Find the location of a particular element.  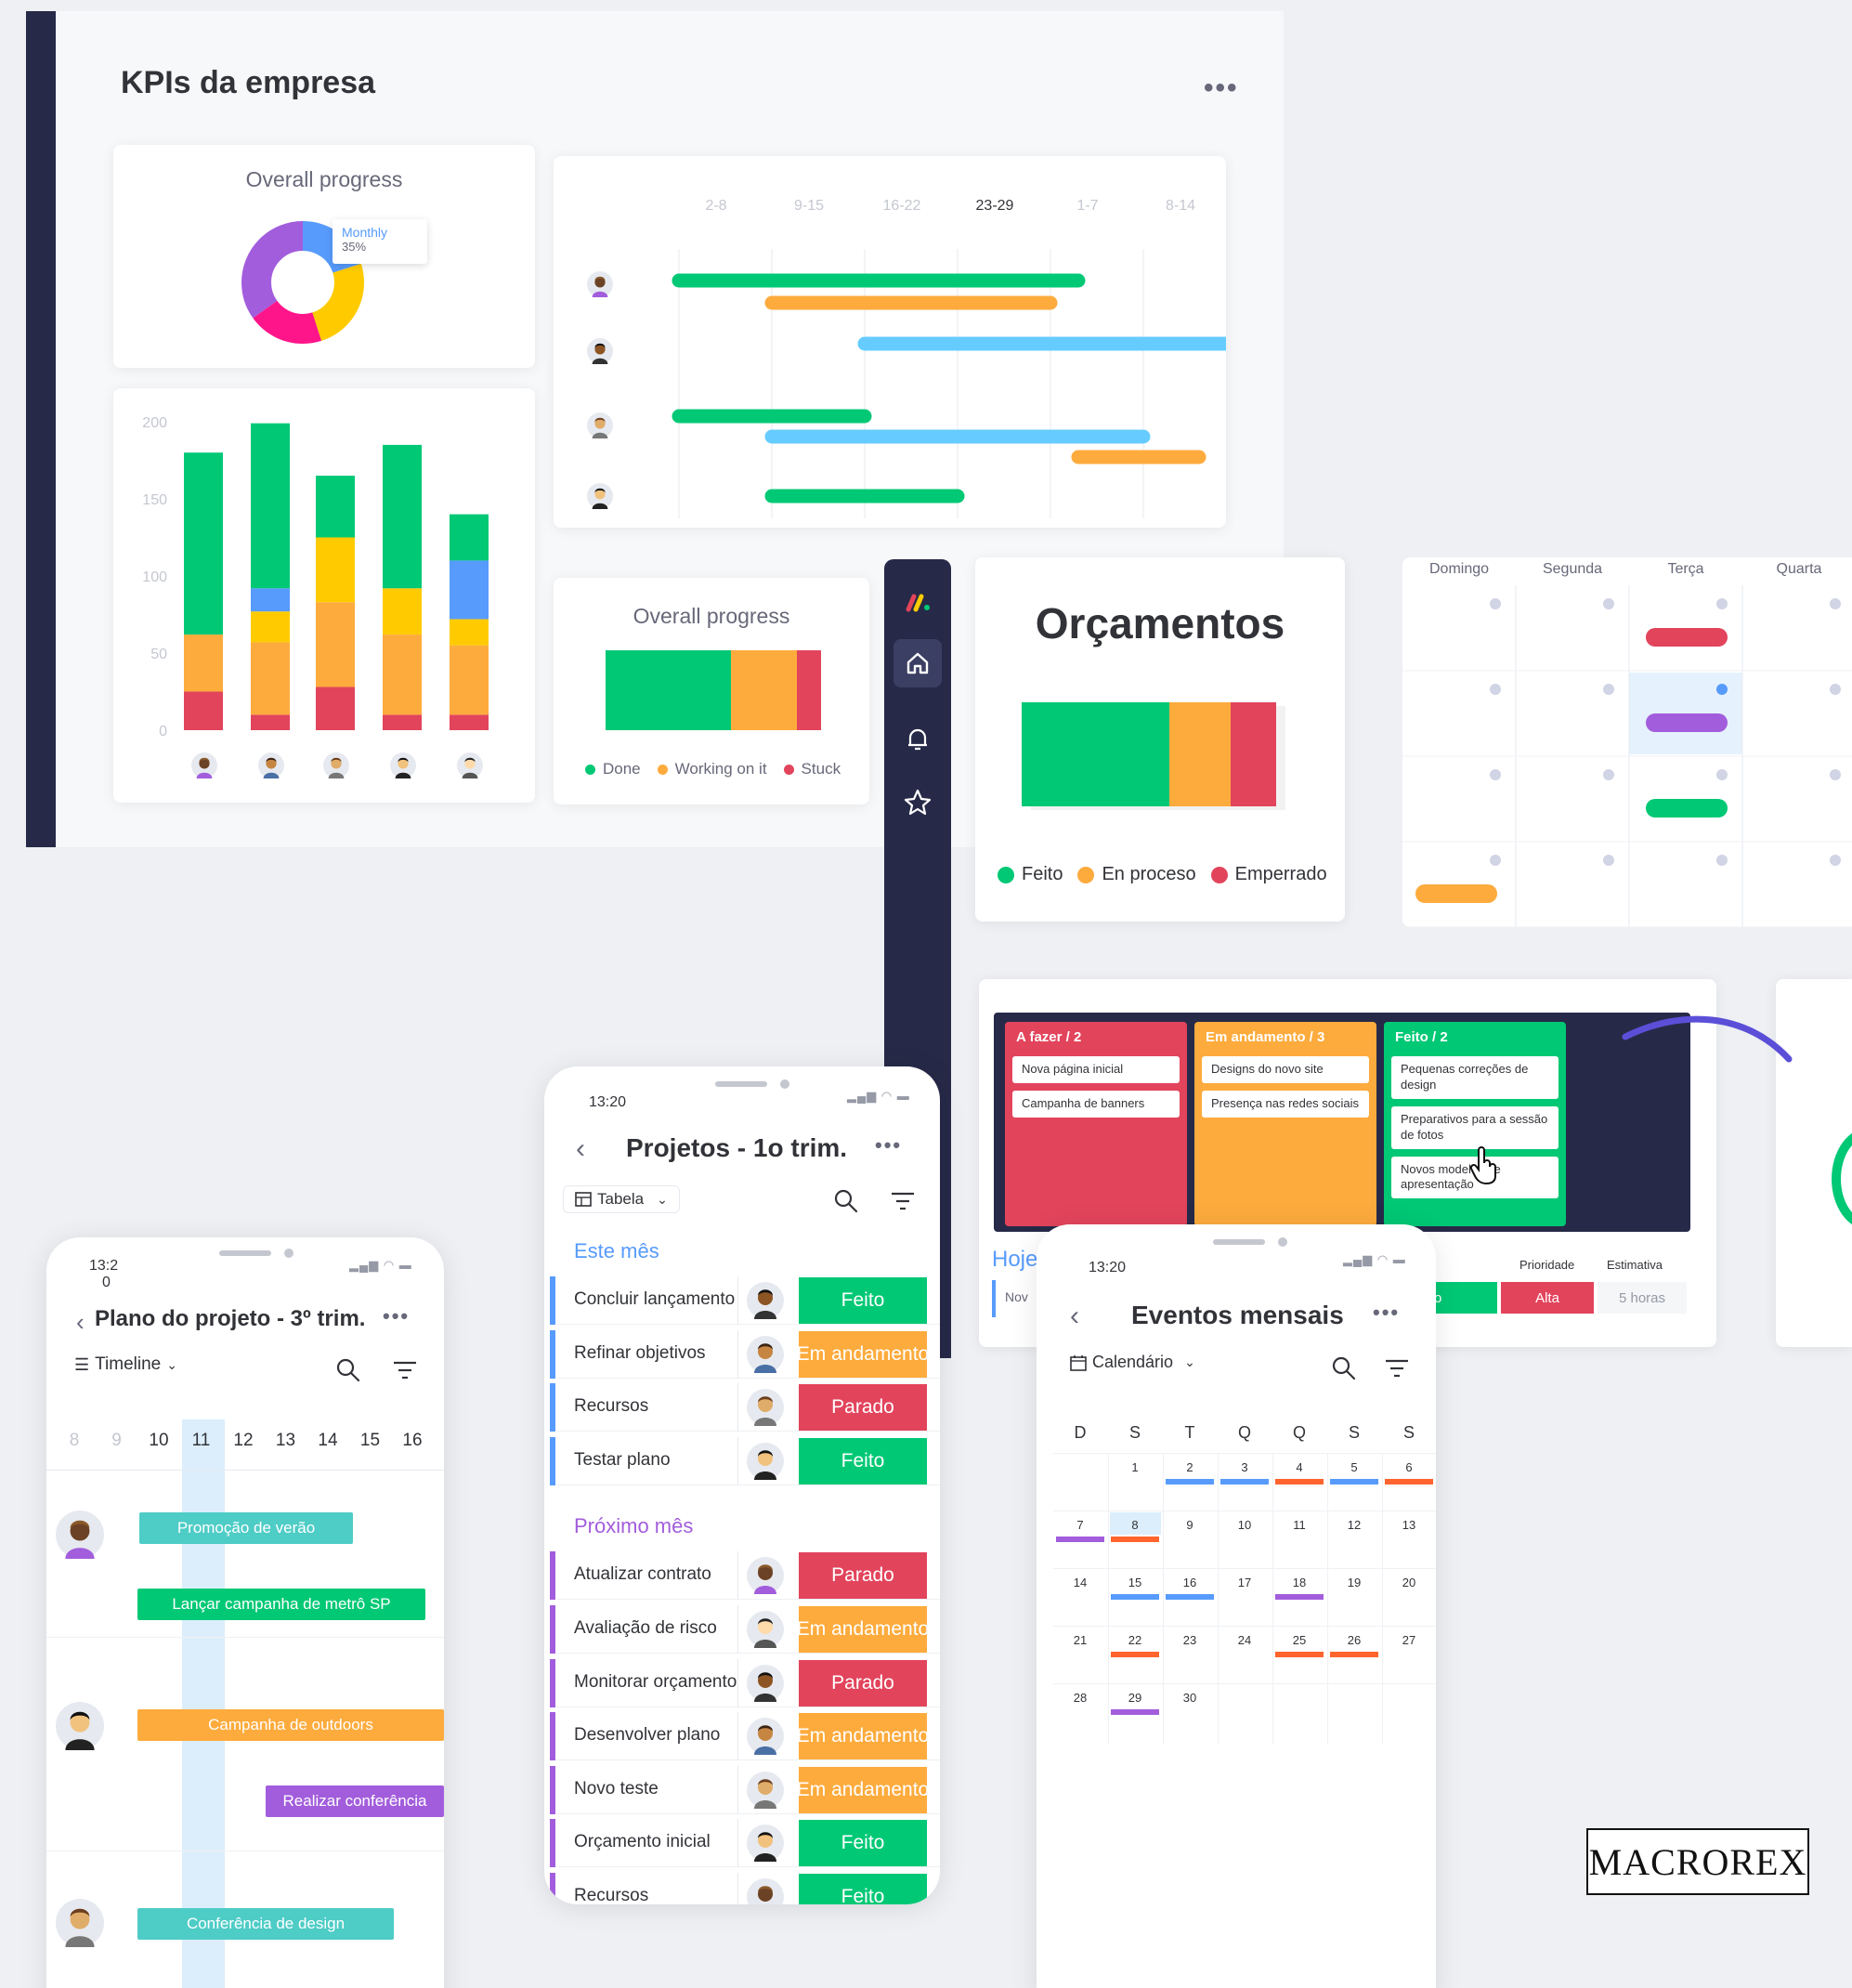

calendar-day: 26 is located at coordinates (1354, 1640).